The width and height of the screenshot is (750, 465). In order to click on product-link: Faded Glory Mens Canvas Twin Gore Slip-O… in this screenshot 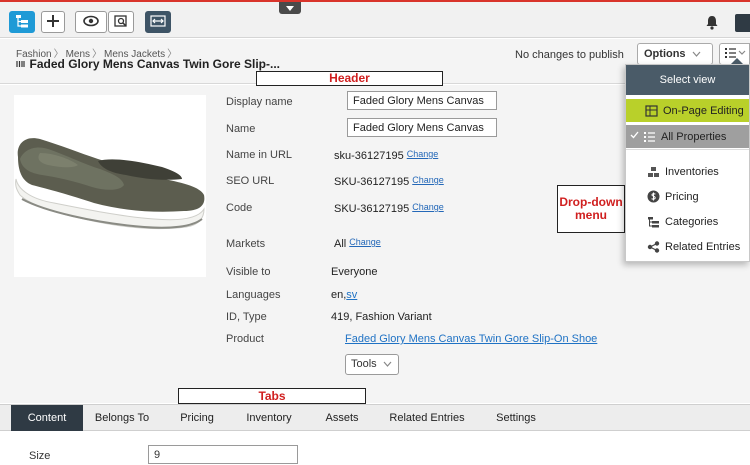, I will do `click(471, 339)`.